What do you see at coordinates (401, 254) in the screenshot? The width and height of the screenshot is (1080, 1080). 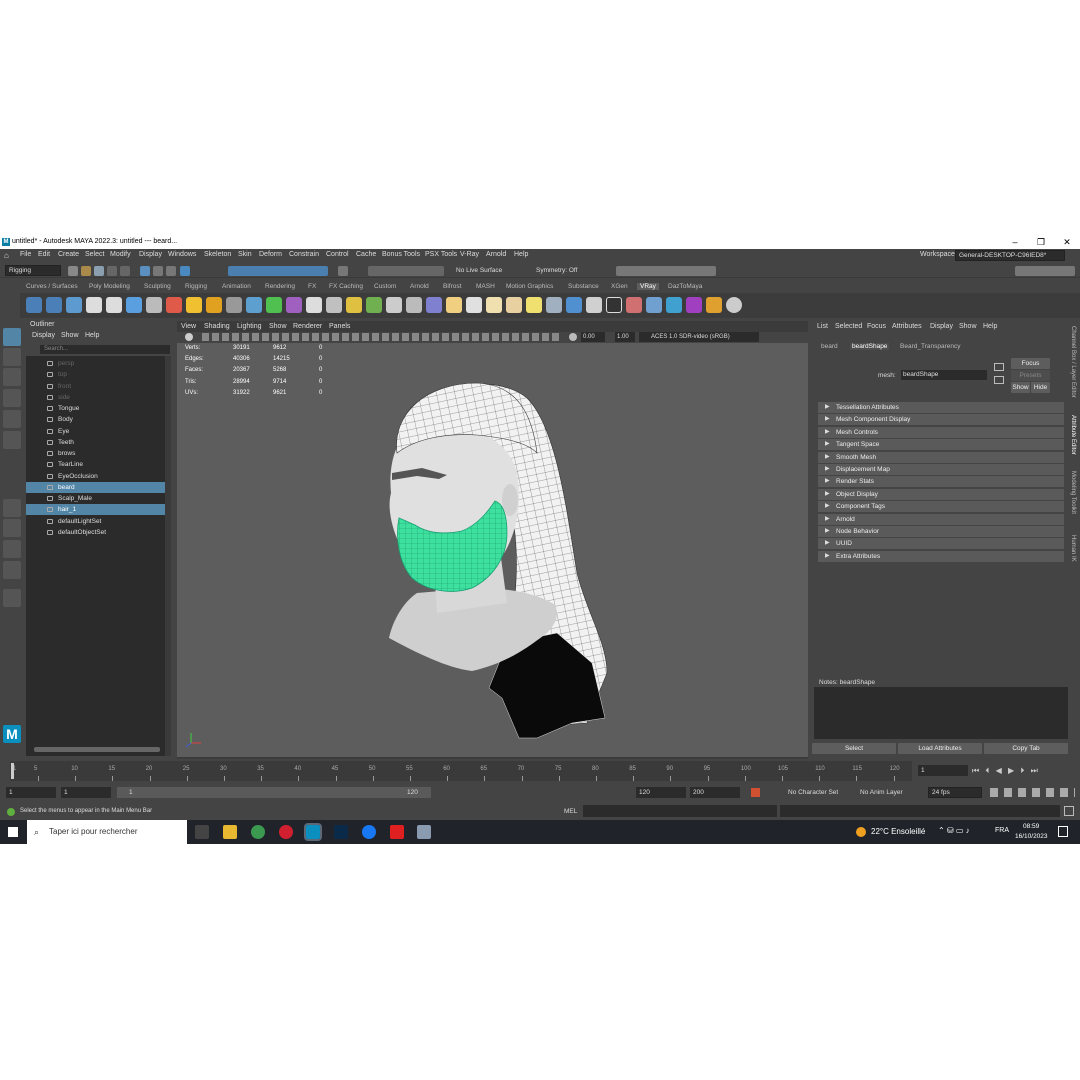 I see `menu-bonus-tools: Bonus Tools` at bounding box center [401, 254].